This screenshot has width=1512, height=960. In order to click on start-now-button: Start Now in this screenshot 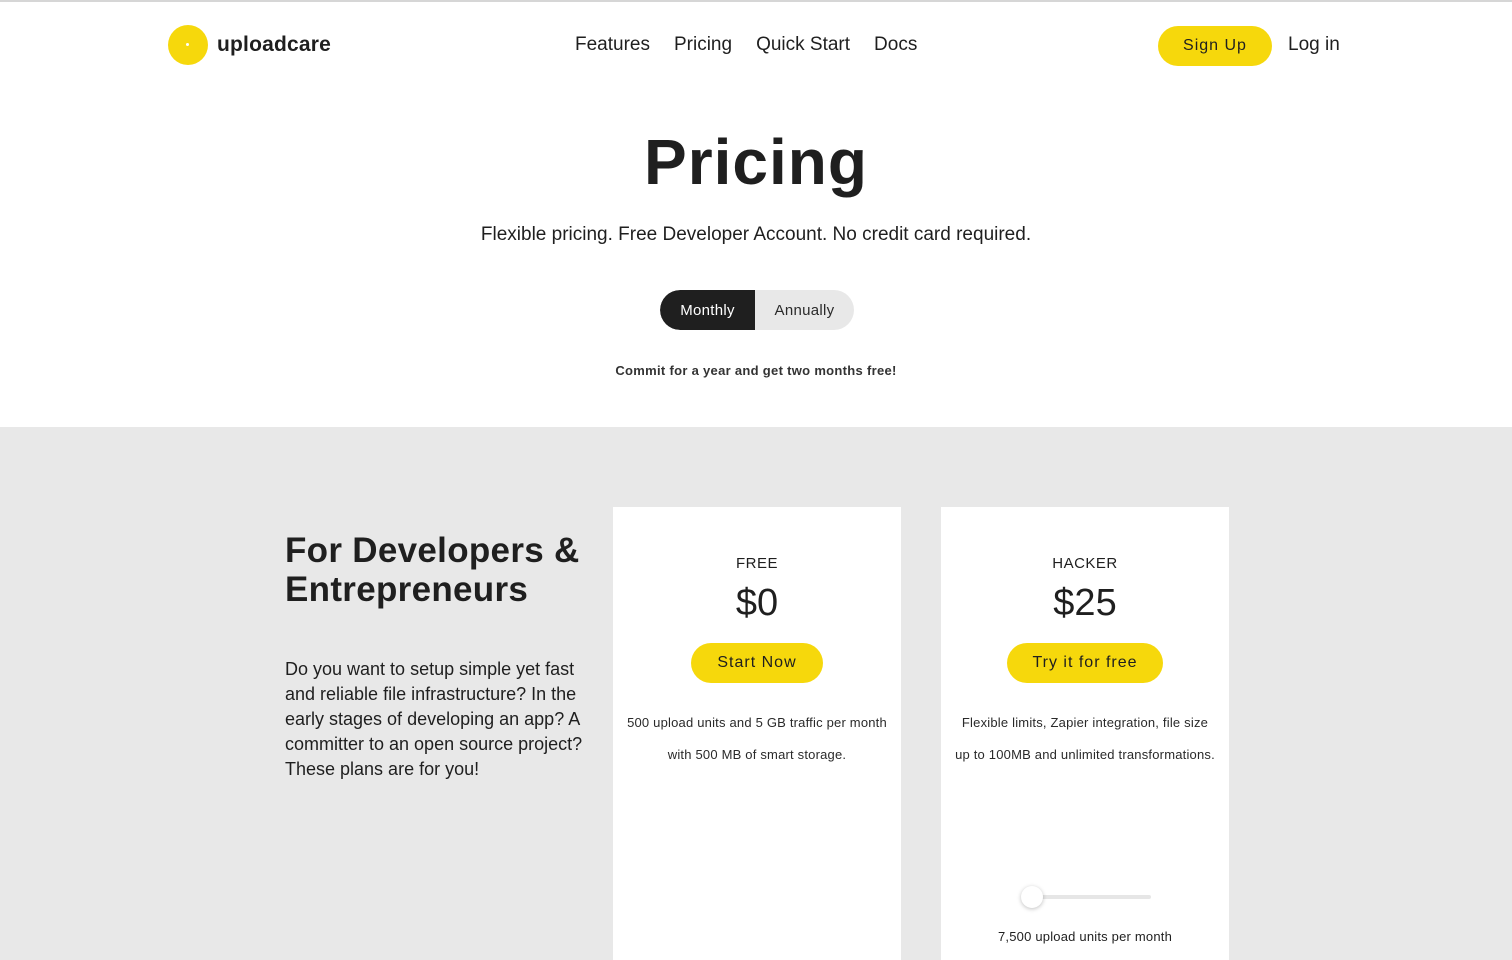, I will do `click(757, 663)`.